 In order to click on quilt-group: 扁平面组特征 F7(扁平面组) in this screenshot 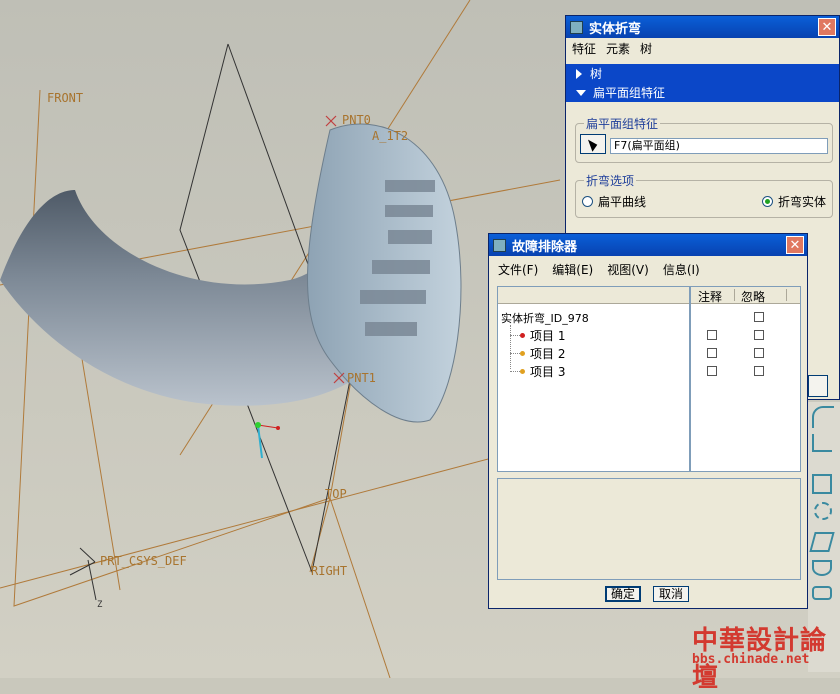, I will do `click(704, 139)`.